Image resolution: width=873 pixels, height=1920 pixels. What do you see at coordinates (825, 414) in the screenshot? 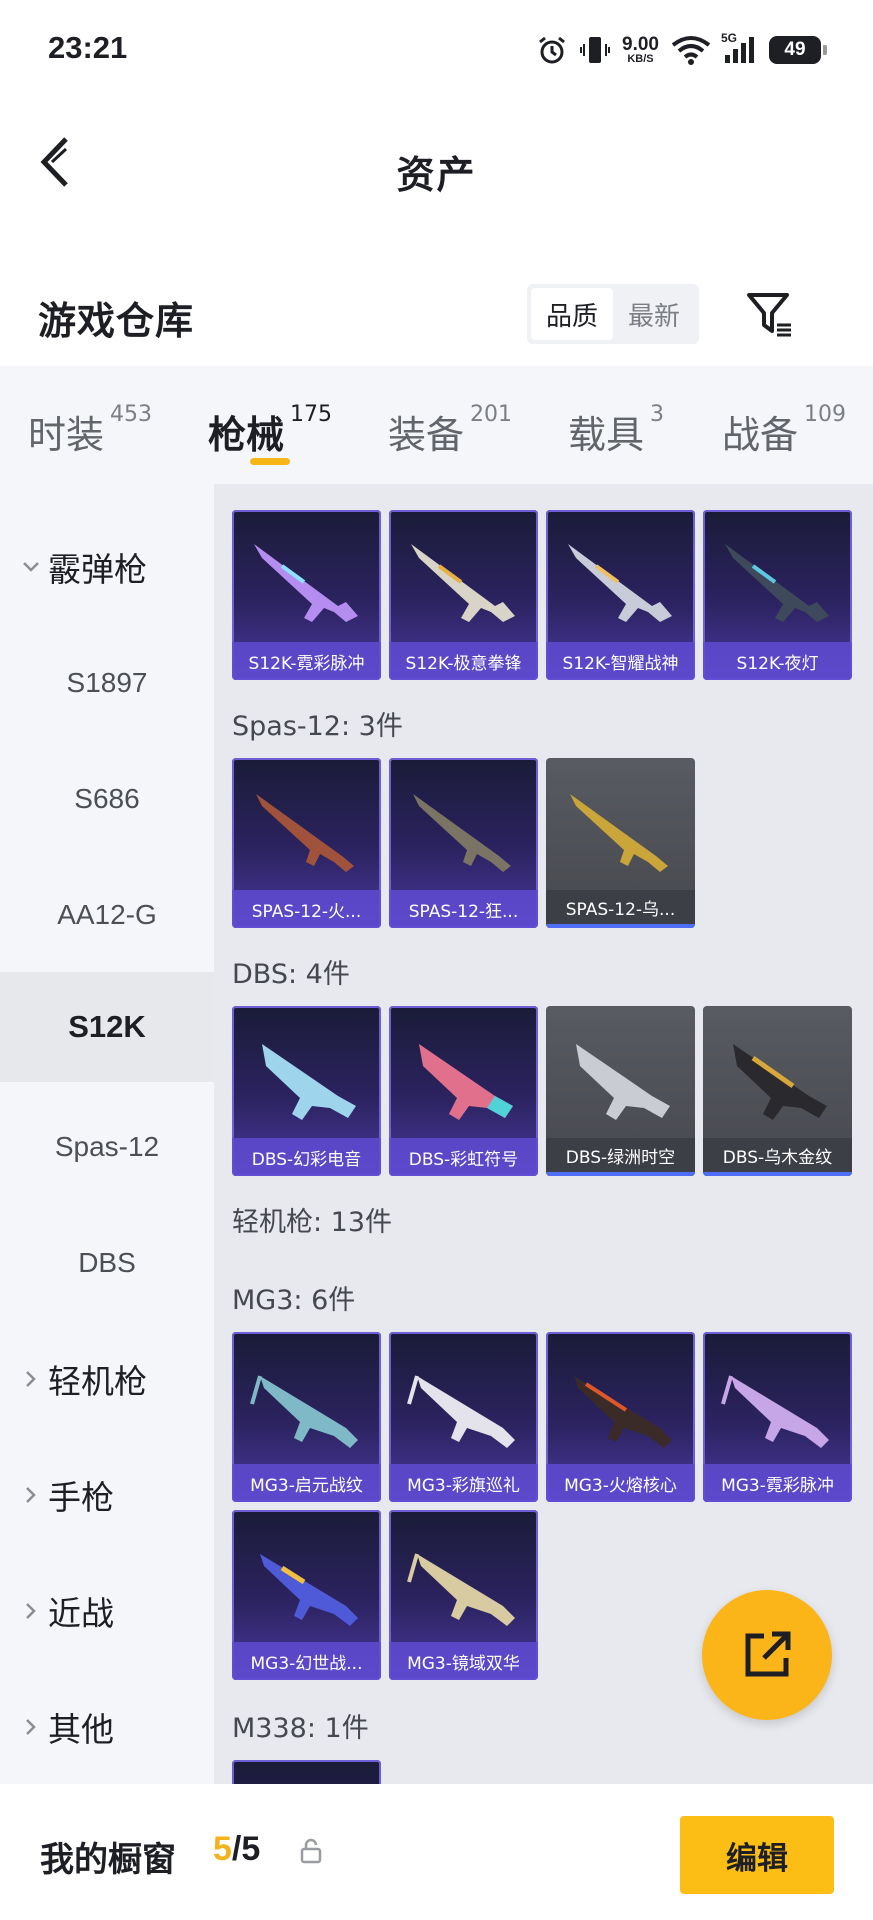
I see `tab-count: 109` at bounding box center [825, 414].